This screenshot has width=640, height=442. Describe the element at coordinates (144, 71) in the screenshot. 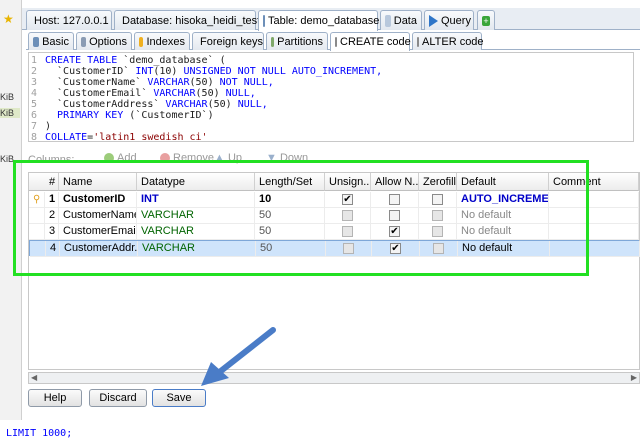

I see `code-token: INT` at that location.